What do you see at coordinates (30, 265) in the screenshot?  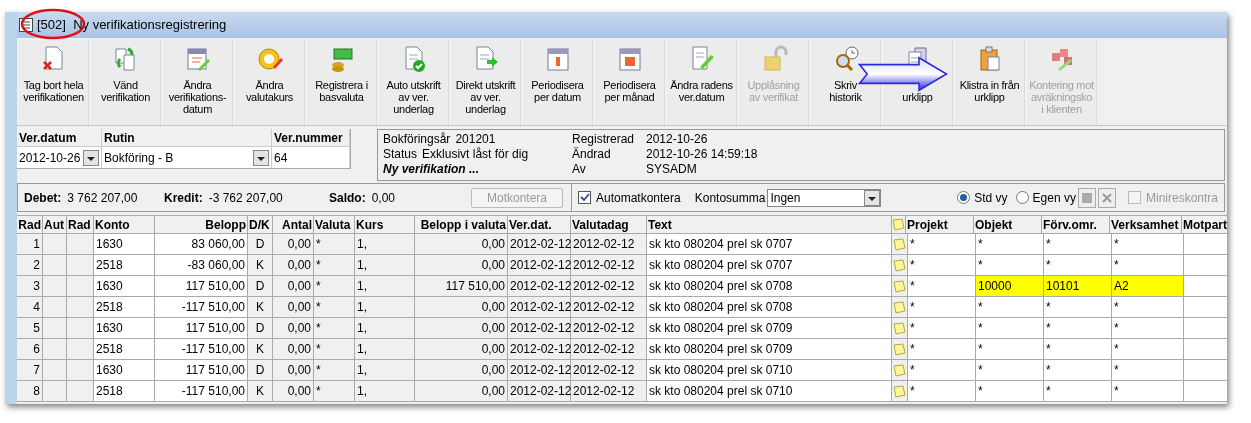 I see `table-cell: 2` at bounding box center [30, 265].